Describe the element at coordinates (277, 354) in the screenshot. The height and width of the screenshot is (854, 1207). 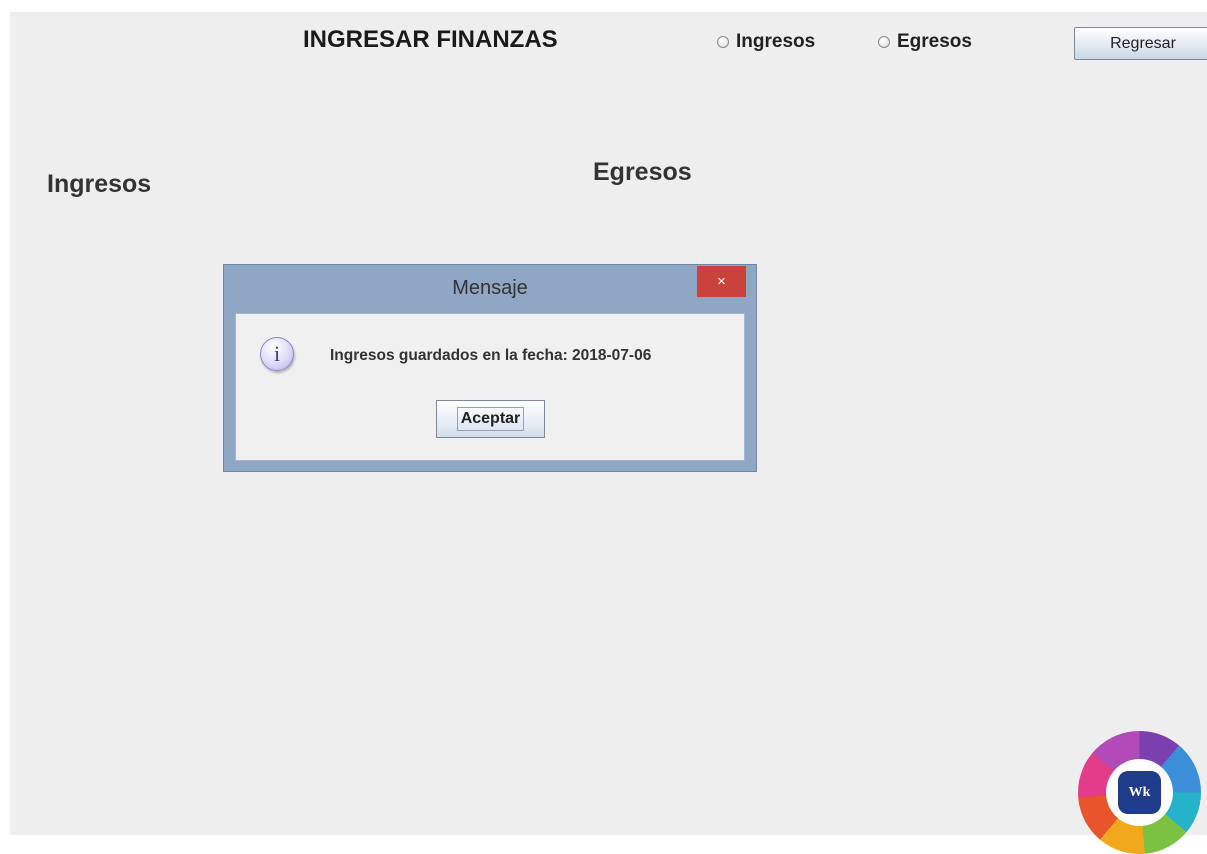
I see `info-icon: i` at that location.